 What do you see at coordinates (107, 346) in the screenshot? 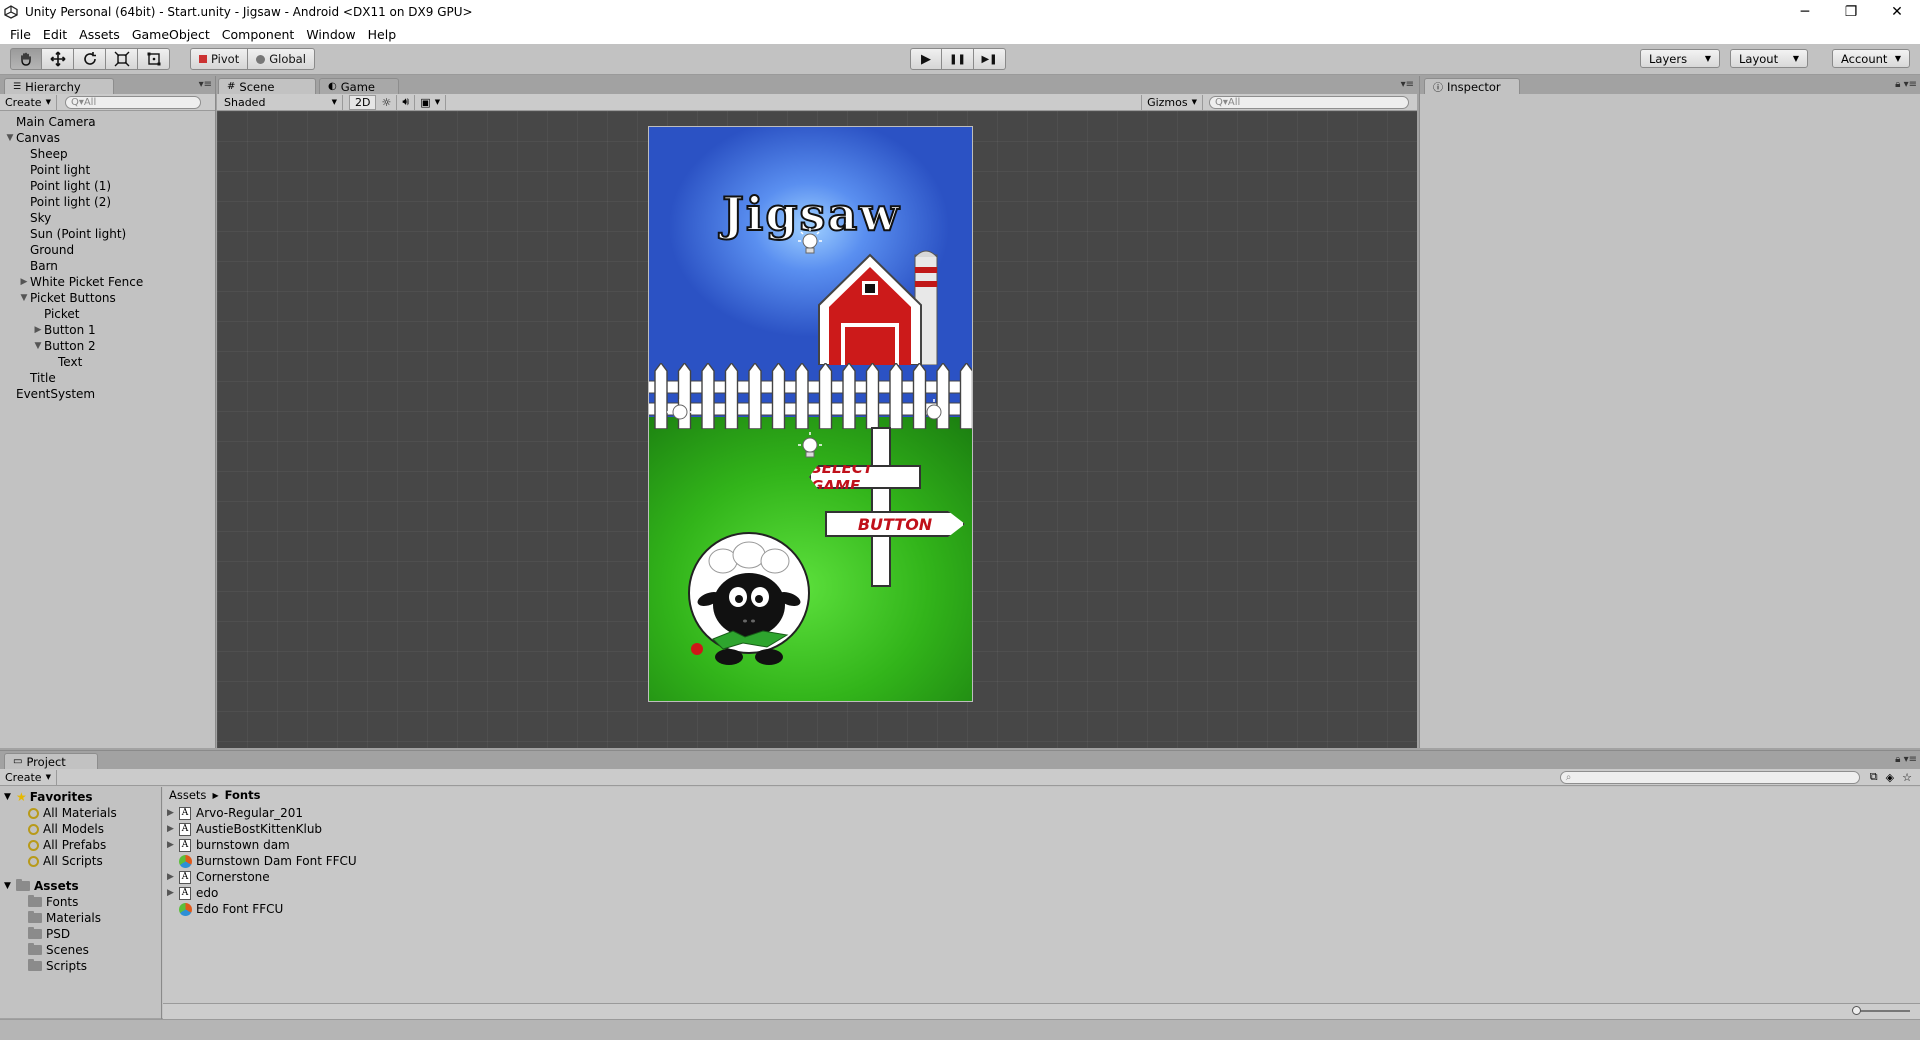
I see `hierarchy-item: ▼ Button 2` at bounding box center [107, 346].